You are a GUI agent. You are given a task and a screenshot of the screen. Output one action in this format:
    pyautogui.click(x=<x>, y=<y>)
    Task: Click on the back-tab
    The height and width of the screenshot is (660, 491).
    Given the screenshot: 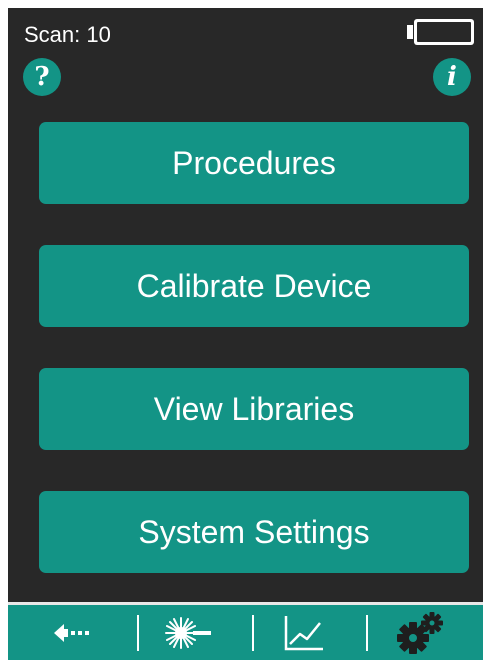 What is the action you would take?
    pyautogui.click(x=74, y=632)
    